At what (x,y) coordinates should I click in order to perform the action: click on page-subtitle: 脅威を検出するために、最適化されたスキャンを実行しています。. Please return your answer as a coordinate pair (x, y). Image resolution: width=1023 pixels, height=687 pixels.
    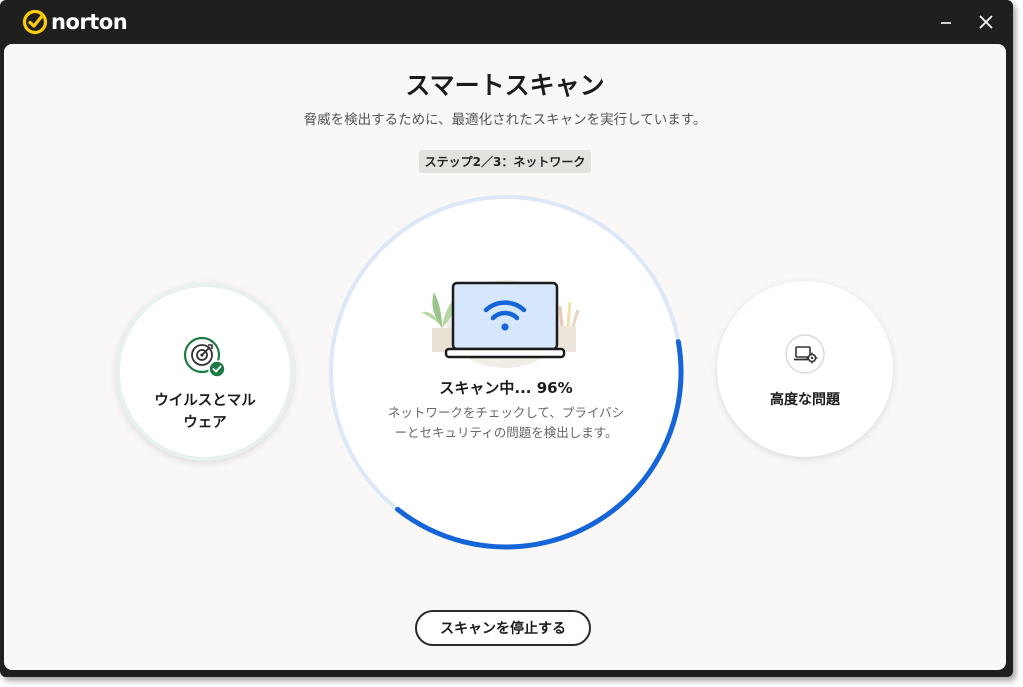
    Looking at the image, I should click on (505, 120).